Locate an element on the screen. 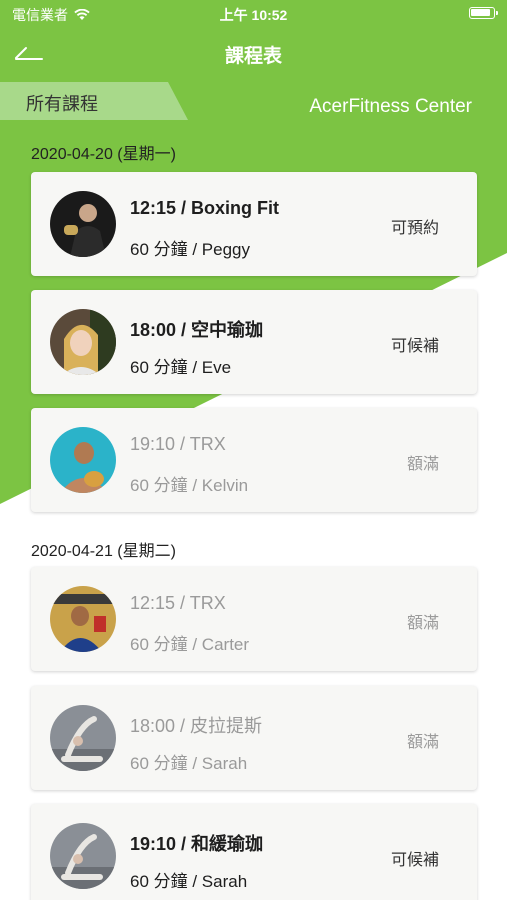 The height and width of the screenshot is (900, 507). class-subtitle: 60 分鐘 / Eve is located at coordinates (181, 367).